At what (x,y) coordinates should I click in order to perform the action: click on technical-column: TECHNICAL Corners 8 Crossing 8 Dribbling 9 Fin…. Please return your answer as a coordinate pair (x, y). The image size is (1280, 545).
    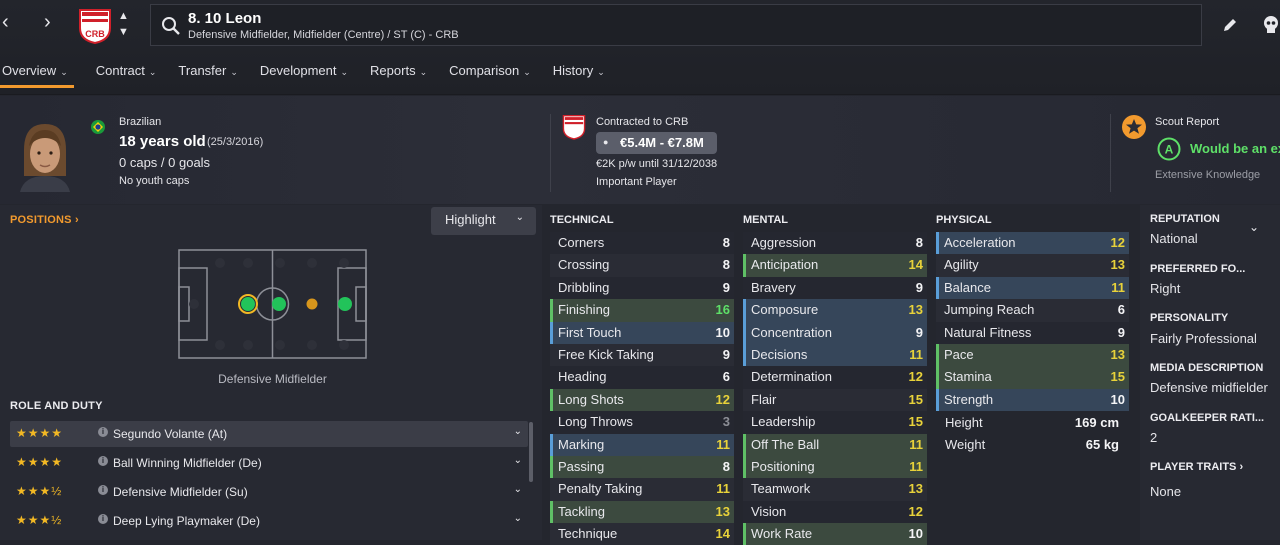
    Looking at the image, I should click on (642, 378).